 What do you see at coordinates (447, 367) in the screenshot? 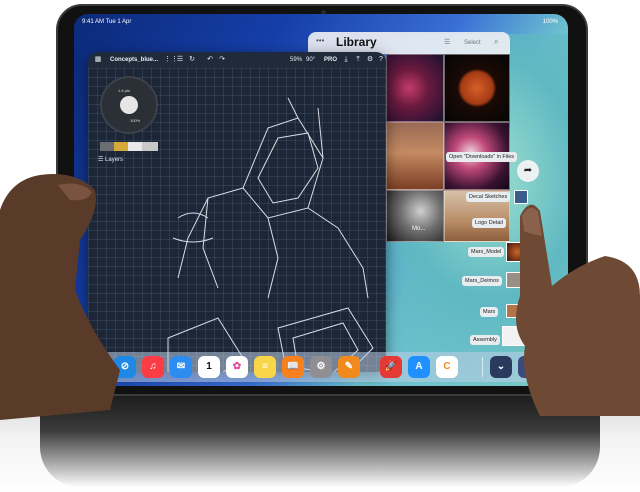
I see `concepts-app-icon: C` at bounding box center [447, 367].